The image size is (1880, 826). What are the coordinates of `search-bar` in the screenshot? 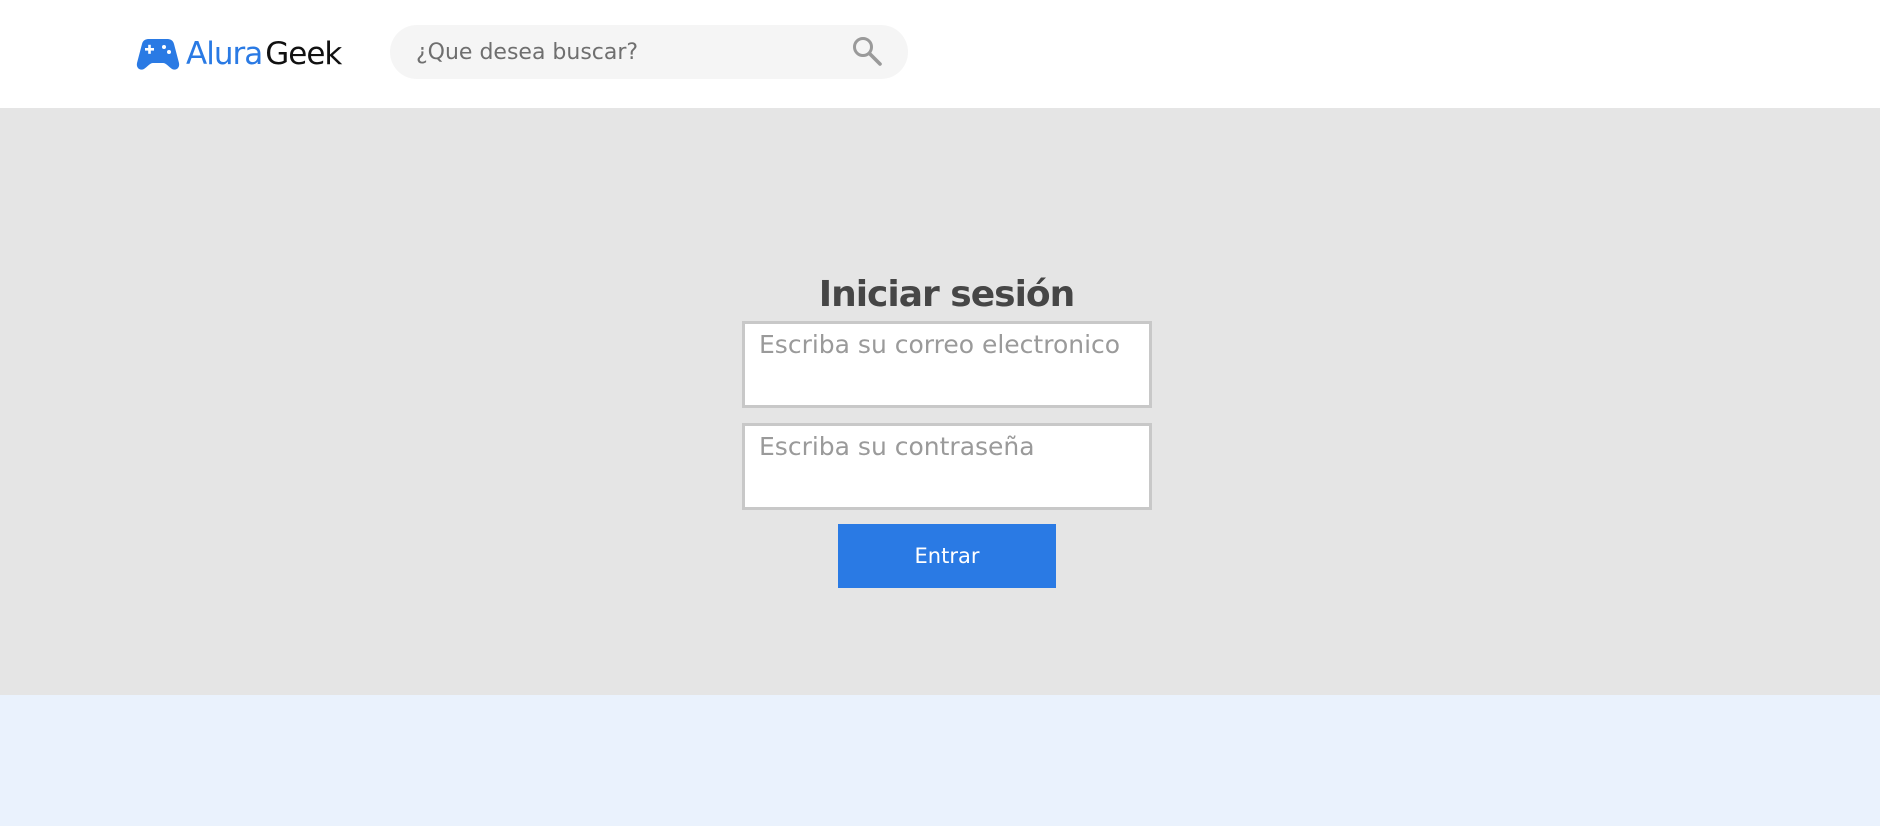 It's located at (649, 52).